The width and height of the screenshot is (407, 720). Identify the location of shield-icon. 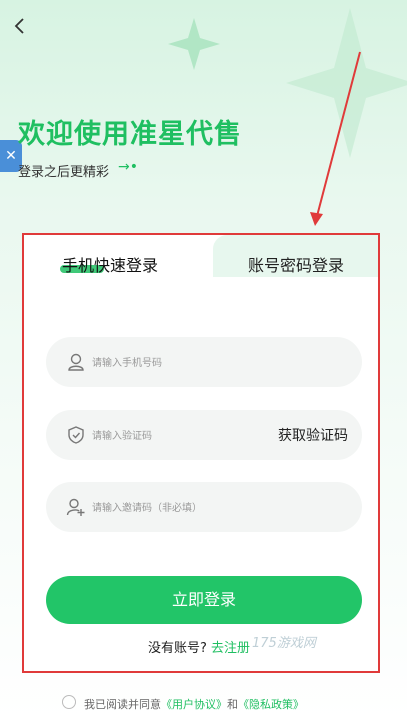
(76, 435).